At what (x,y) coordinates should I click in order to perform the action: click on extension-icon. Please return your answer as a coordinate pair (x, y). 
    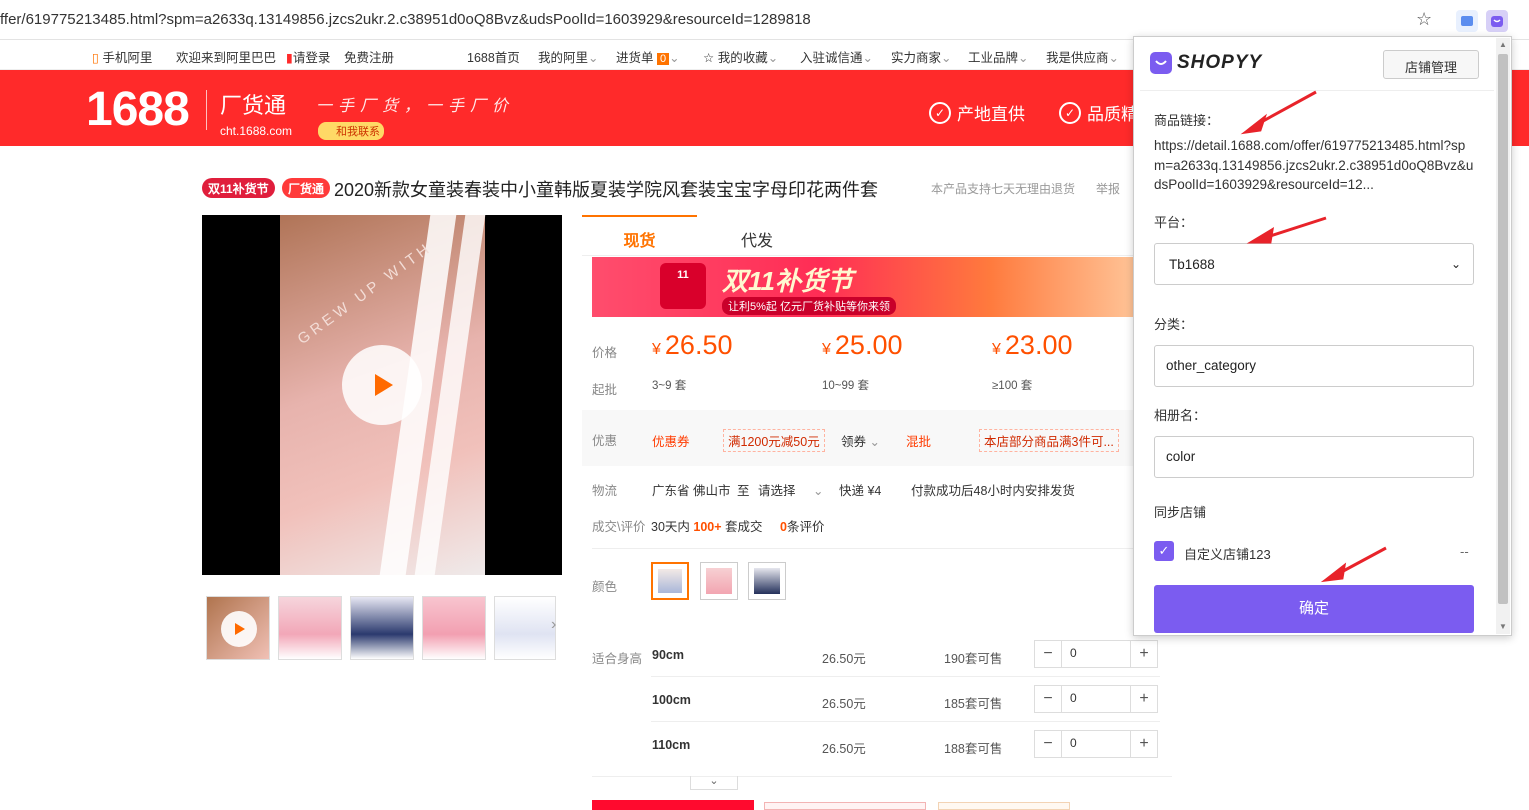
    Looking at the image, I should click on (1467, 21).